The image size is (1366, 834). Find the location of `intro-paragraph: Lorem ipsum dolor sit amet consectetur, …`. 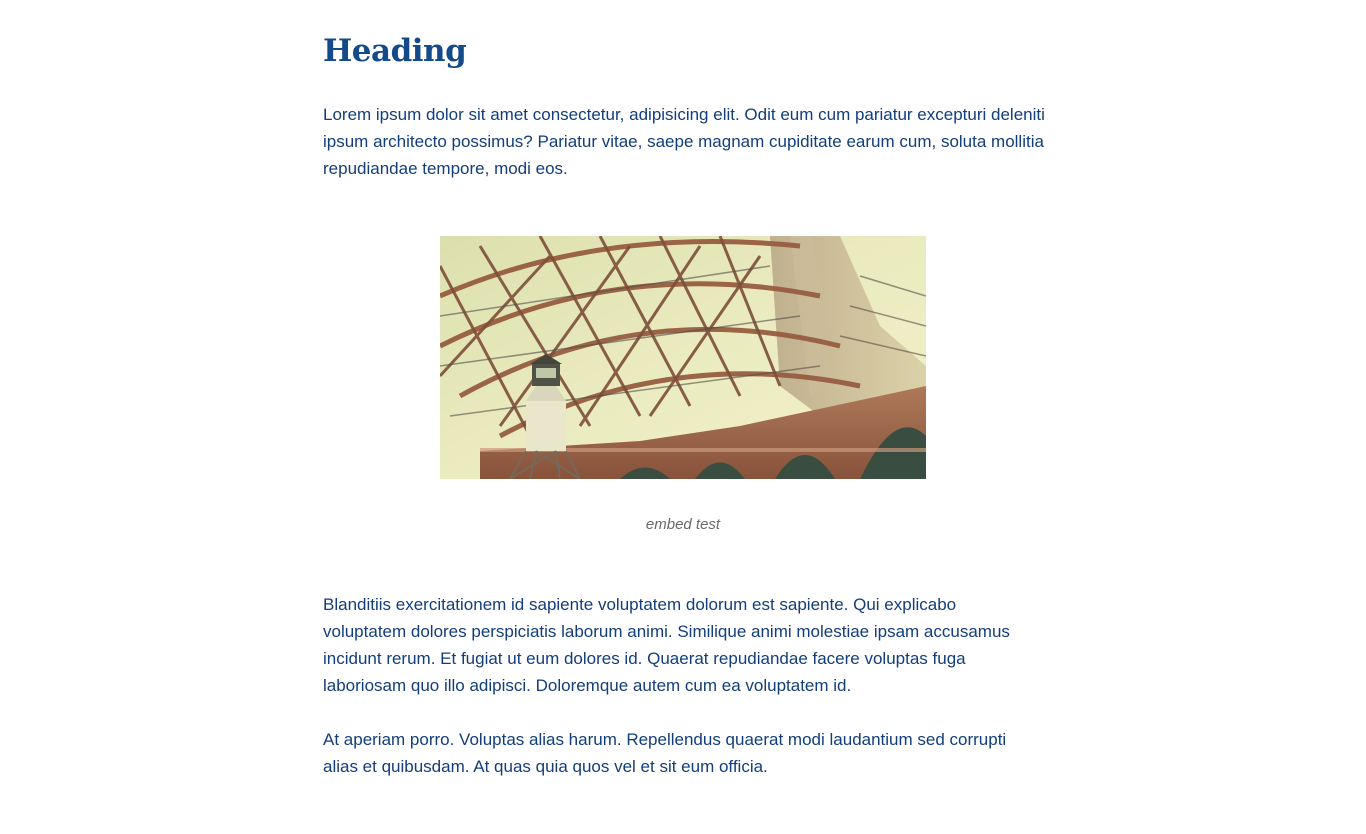

intro-paragraph: Lorem ipsum dolor sit amet consectetur, … is located at coordinates (684, 141).